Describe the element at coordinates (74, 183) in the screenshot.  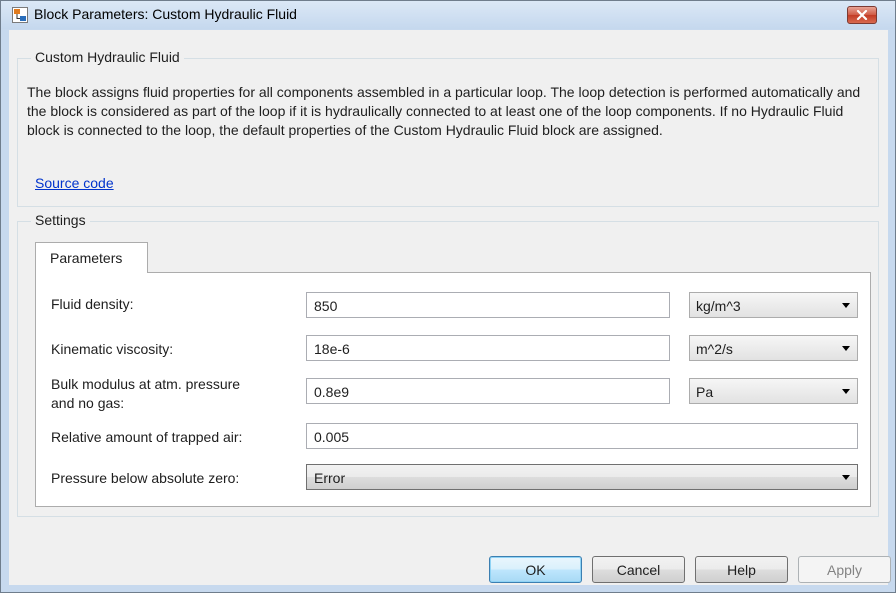
I see `source-code-link: Source code` at that location.